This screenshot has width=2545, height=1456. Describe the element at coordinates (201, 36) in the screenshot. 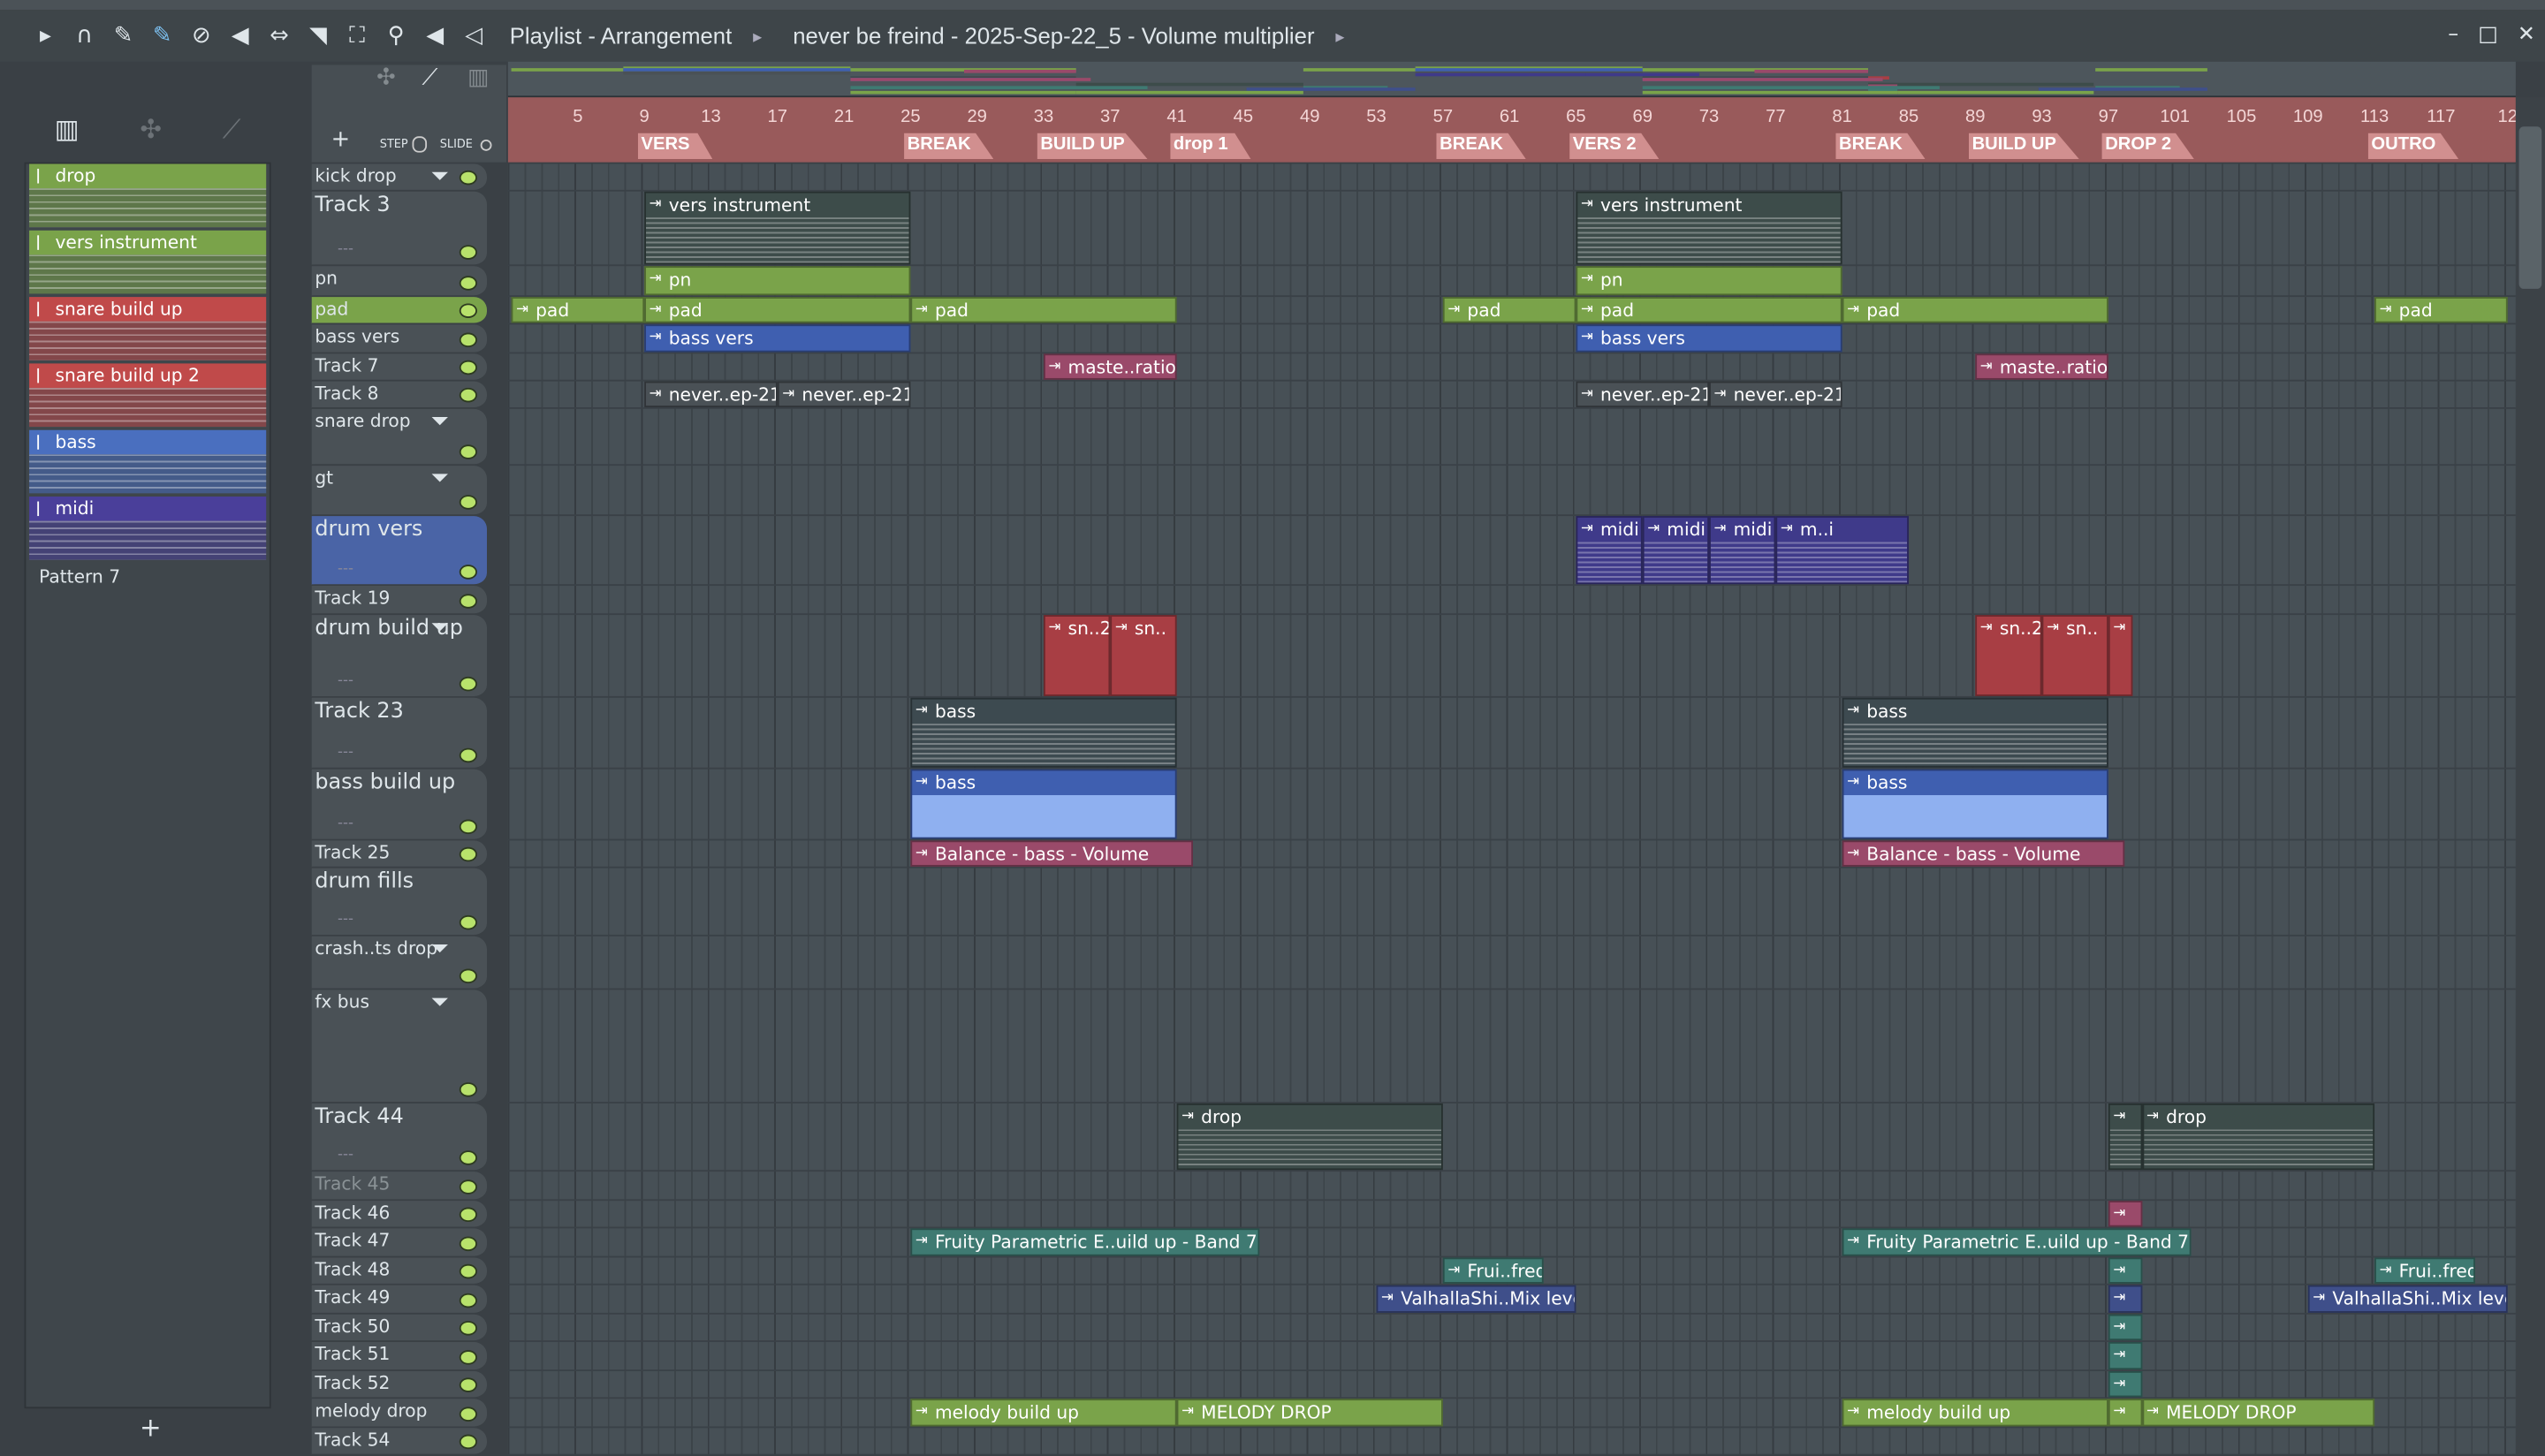

I see `delete-icon: ⊘` at that location.